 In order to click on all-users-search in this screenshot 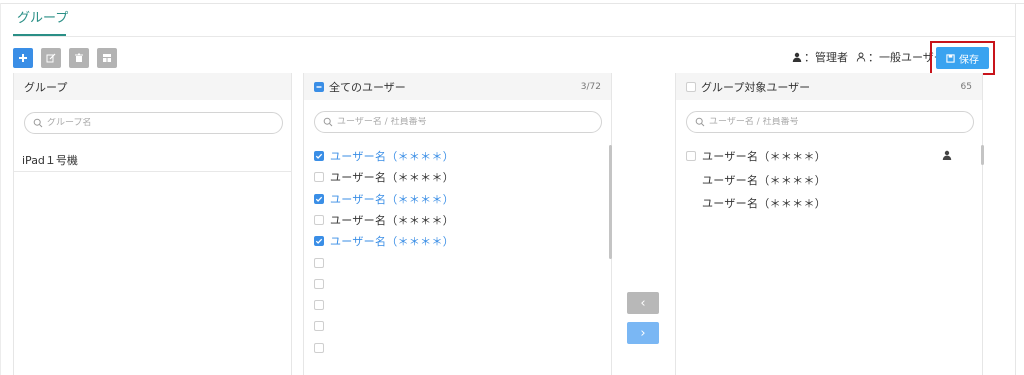, I will do `click(458, 122)`.